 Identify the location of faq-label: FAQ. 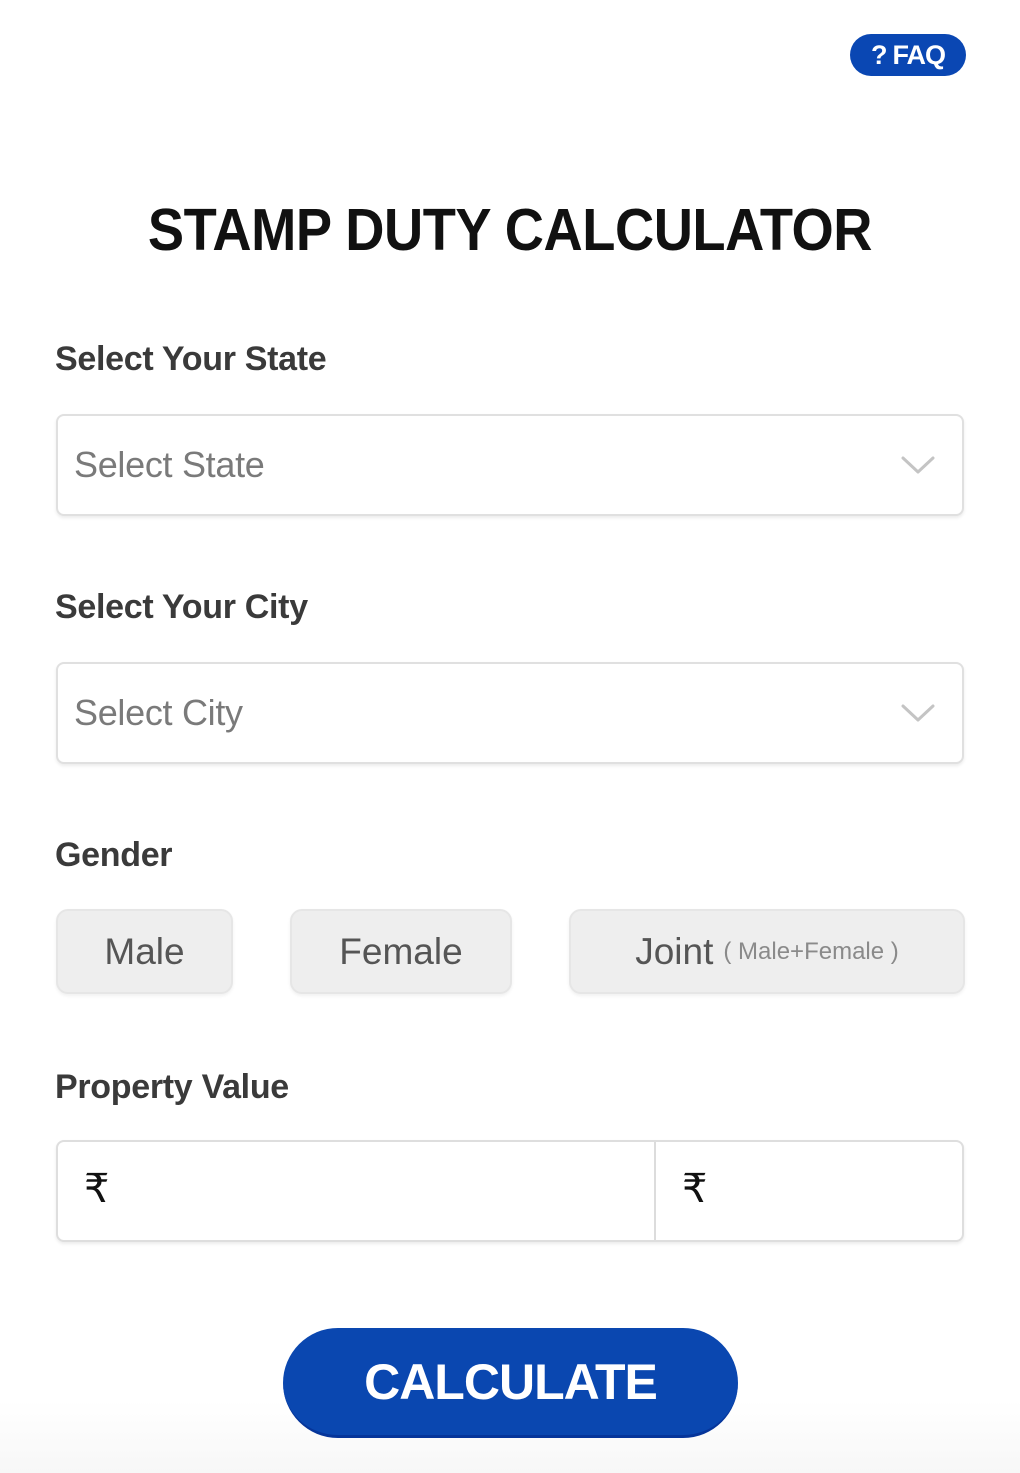
(919, 54).